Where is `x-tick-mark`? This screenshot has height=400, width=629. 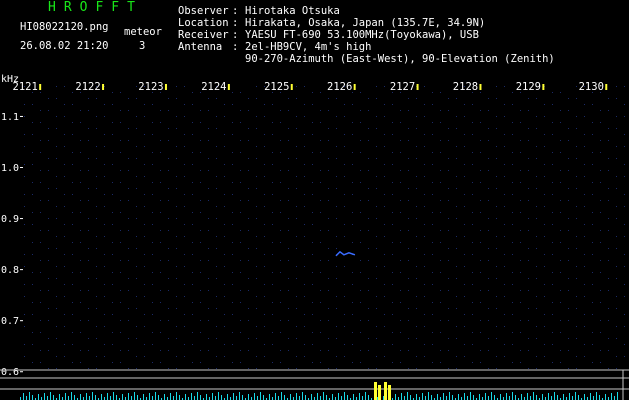 x-tick-mark is located at coordinates (40, 87).